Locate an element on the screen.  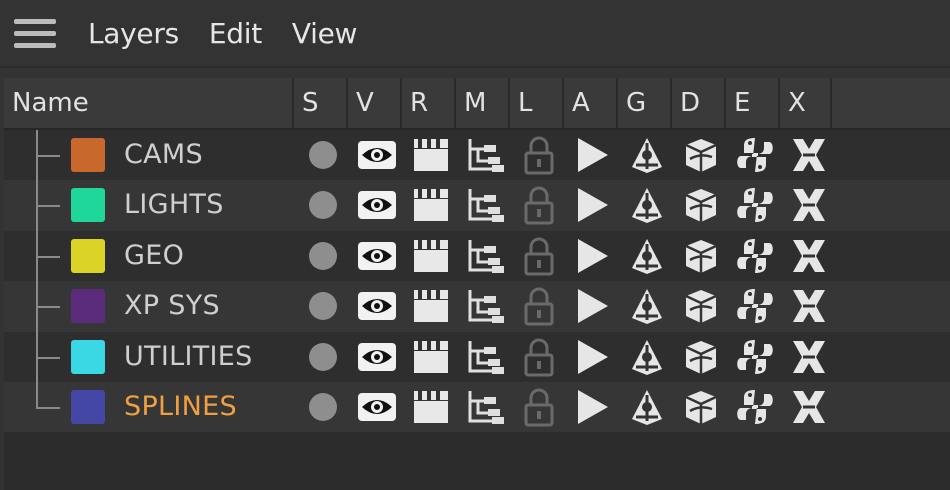
column-header: Name S V R M L A G D E X is located at coordinates (477, 104).